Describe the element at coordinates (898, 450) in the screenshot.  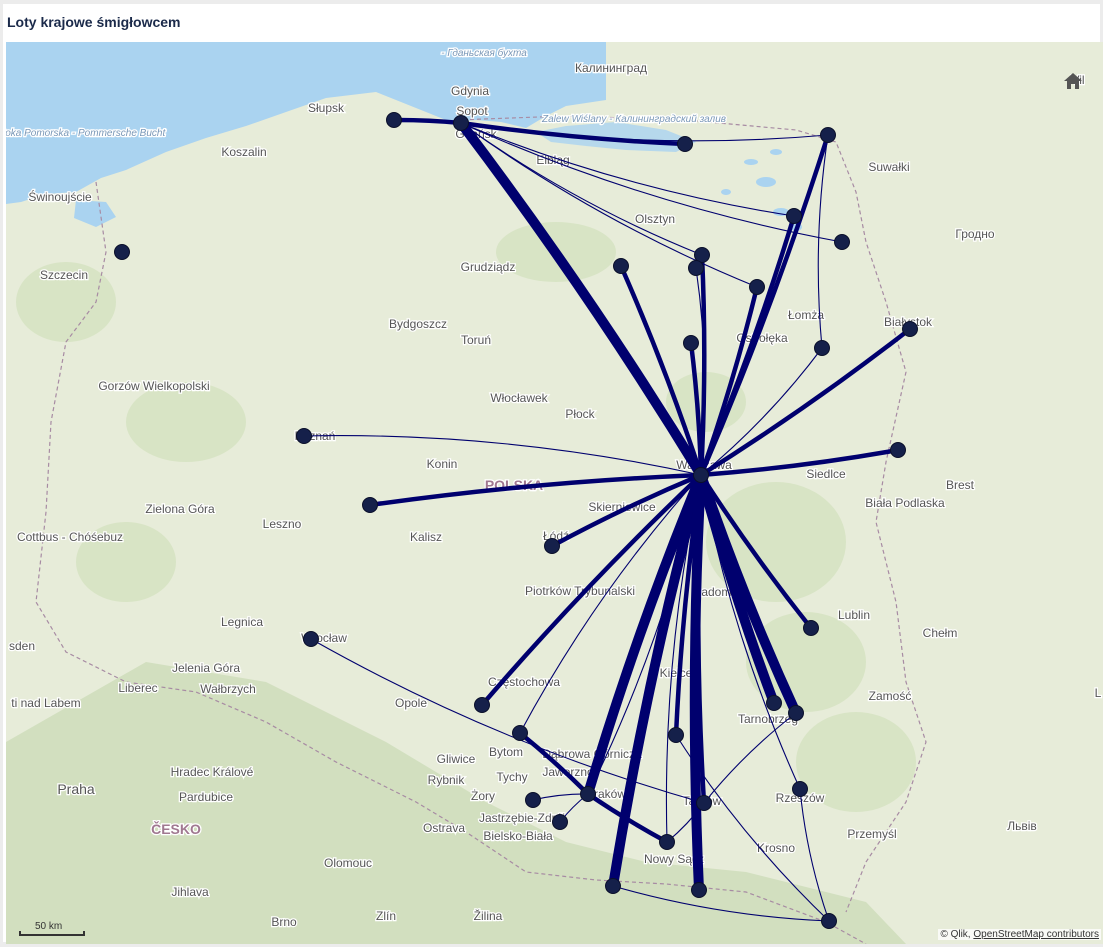
I see `node-siedlce-e` at that location.